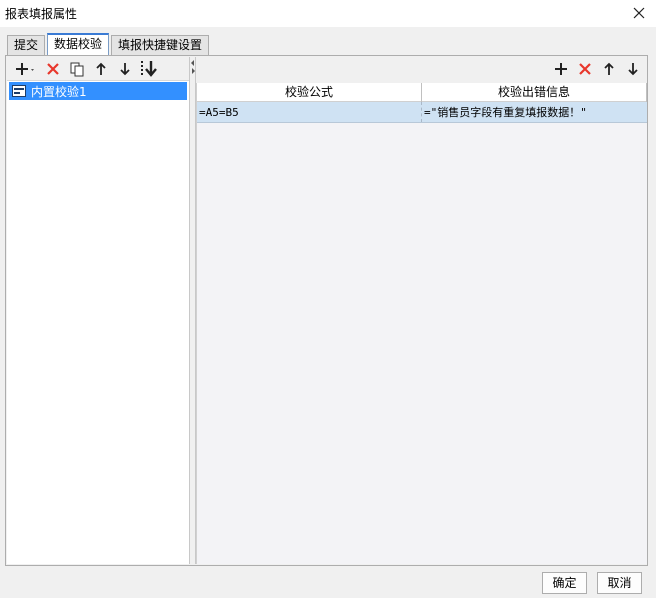 Image resolution: width=656 pixels, height=598 pixels. Describe the element at coordinates (41, 14) in the screenshot. I see `window-title: 报表填报属性` at that location.